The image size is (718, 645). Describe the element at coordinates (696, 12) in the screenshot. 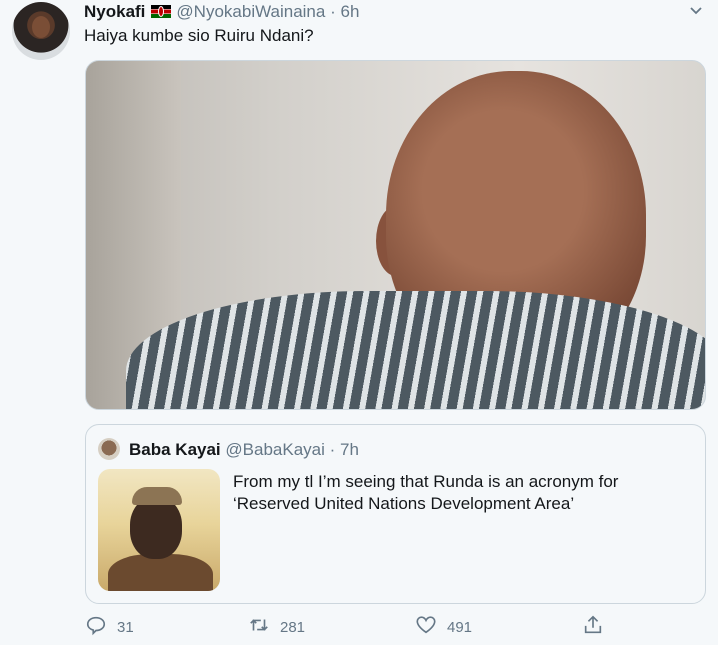

I see `chevron-down-icon` at that location.